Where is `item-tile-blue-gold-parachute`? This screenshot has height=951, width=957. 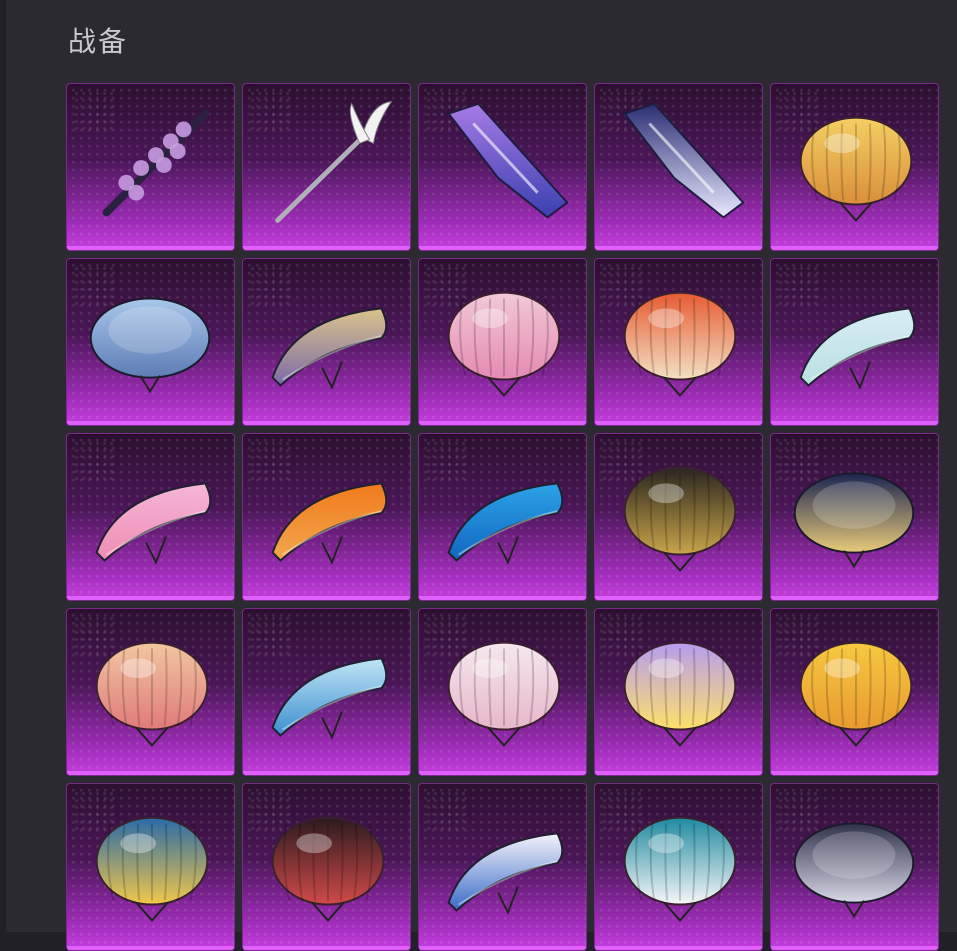
item-tile-blue-gold-parachute is located at coordinates (150, 867).